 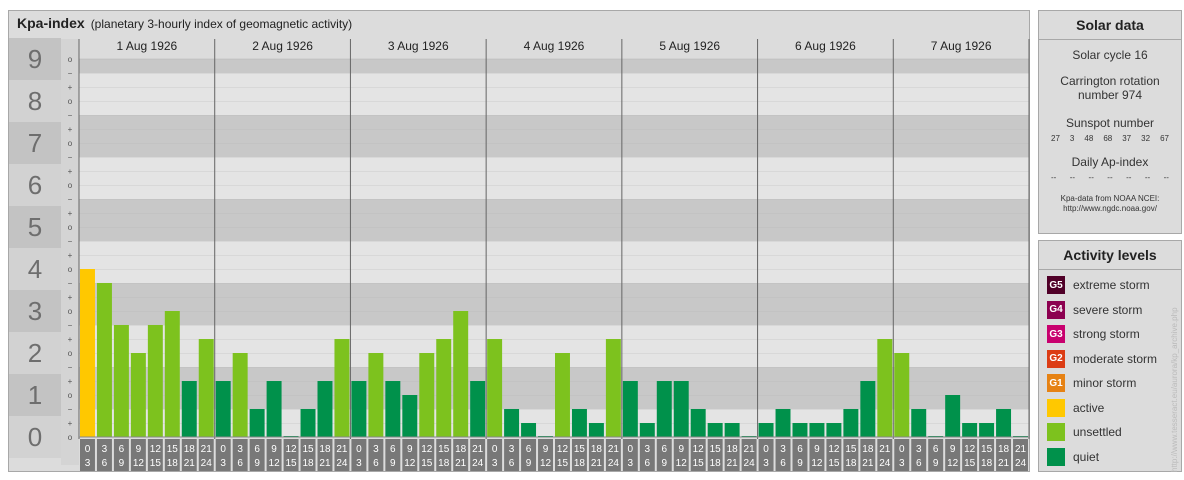 I want to click on legend-item: active, so click(x=1075, y=408).